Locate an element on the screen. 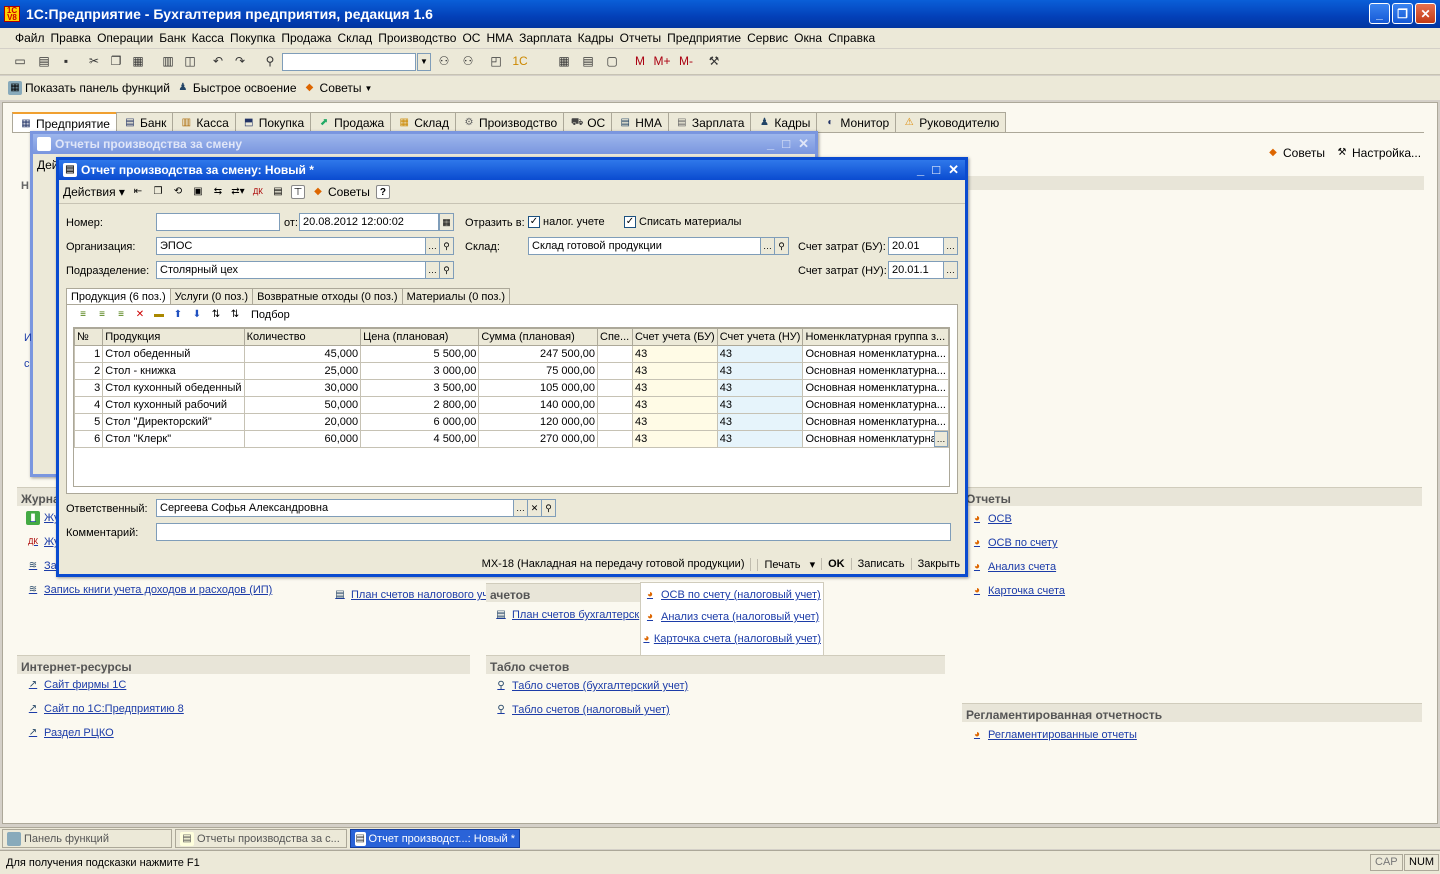 This screenshot has height=874, width=1440. tablo-bu-link: ⚲ Табло счетов (бухгалтерский учет) is located at coordinates (591, 686).